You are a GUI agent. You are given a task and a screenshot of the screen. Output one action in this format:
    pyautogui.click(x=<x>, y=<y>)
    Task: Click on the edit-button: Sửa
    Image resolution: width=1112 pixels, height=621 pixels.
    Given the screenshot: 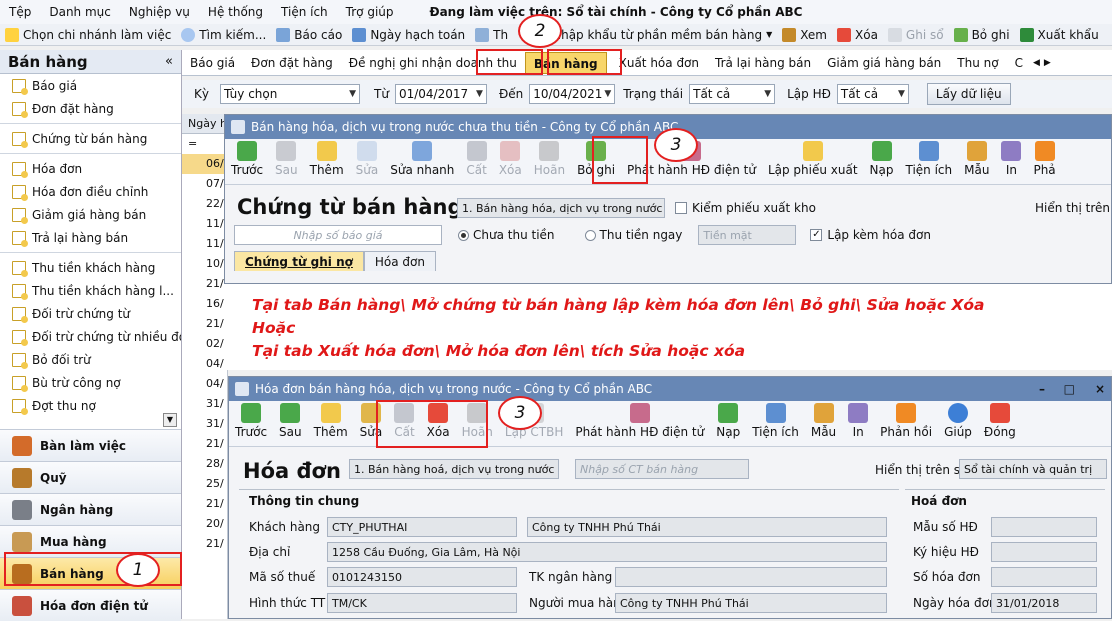 What is the action you would take?
    pyautogui.click(x=367, y=159)
    